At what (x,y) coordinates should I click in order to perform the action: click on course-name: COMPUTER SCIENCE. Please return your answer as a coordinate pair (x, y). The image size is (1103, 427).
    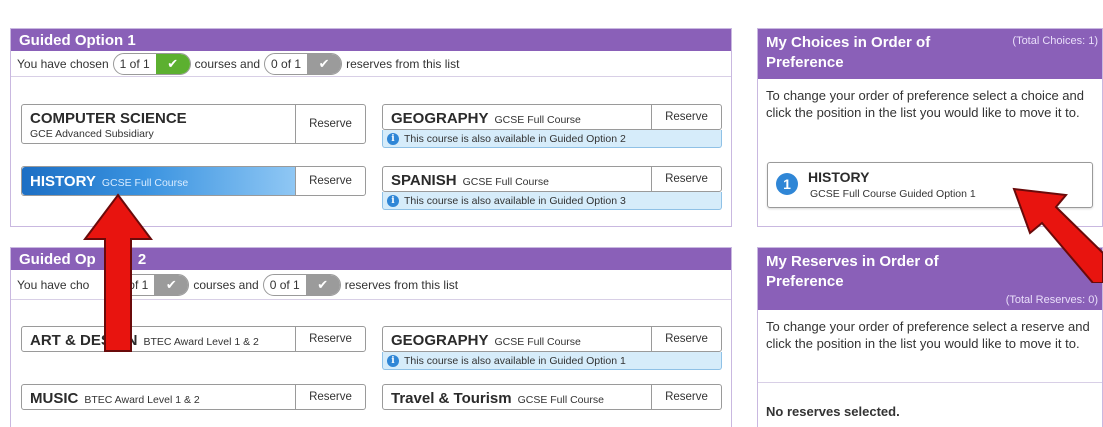
    Looking at the image, I should click on (108, 118).